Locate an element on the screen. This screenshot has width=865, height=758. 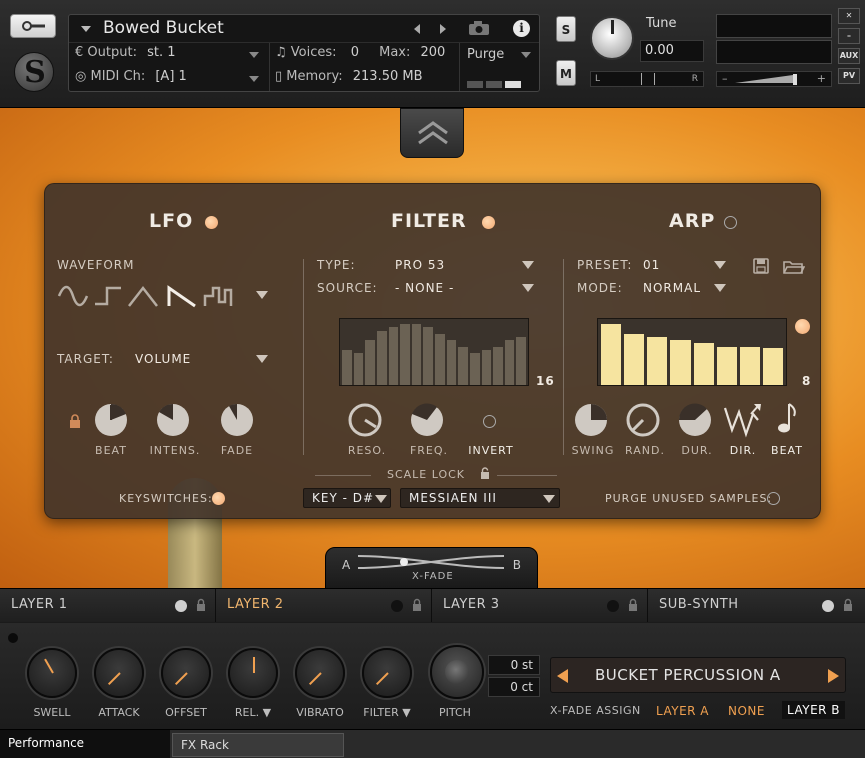
attack-knob is located at coordinates (119, 673).